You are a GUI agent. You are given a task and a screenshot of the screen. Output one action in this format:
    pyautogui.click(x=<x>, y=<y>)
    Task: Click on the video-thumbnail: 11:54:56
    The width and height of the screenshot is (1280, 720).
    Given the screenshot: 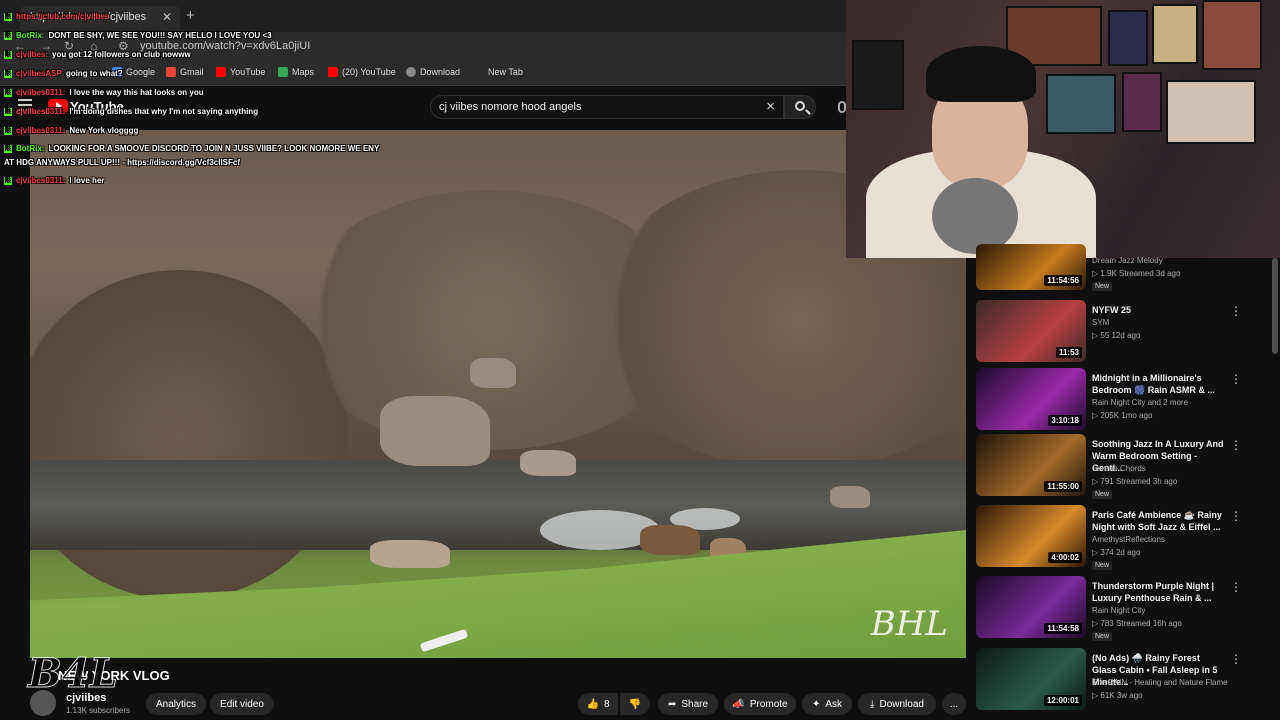 What is the action you would take?
    pyautogui.click(x=1031, y=267)
    